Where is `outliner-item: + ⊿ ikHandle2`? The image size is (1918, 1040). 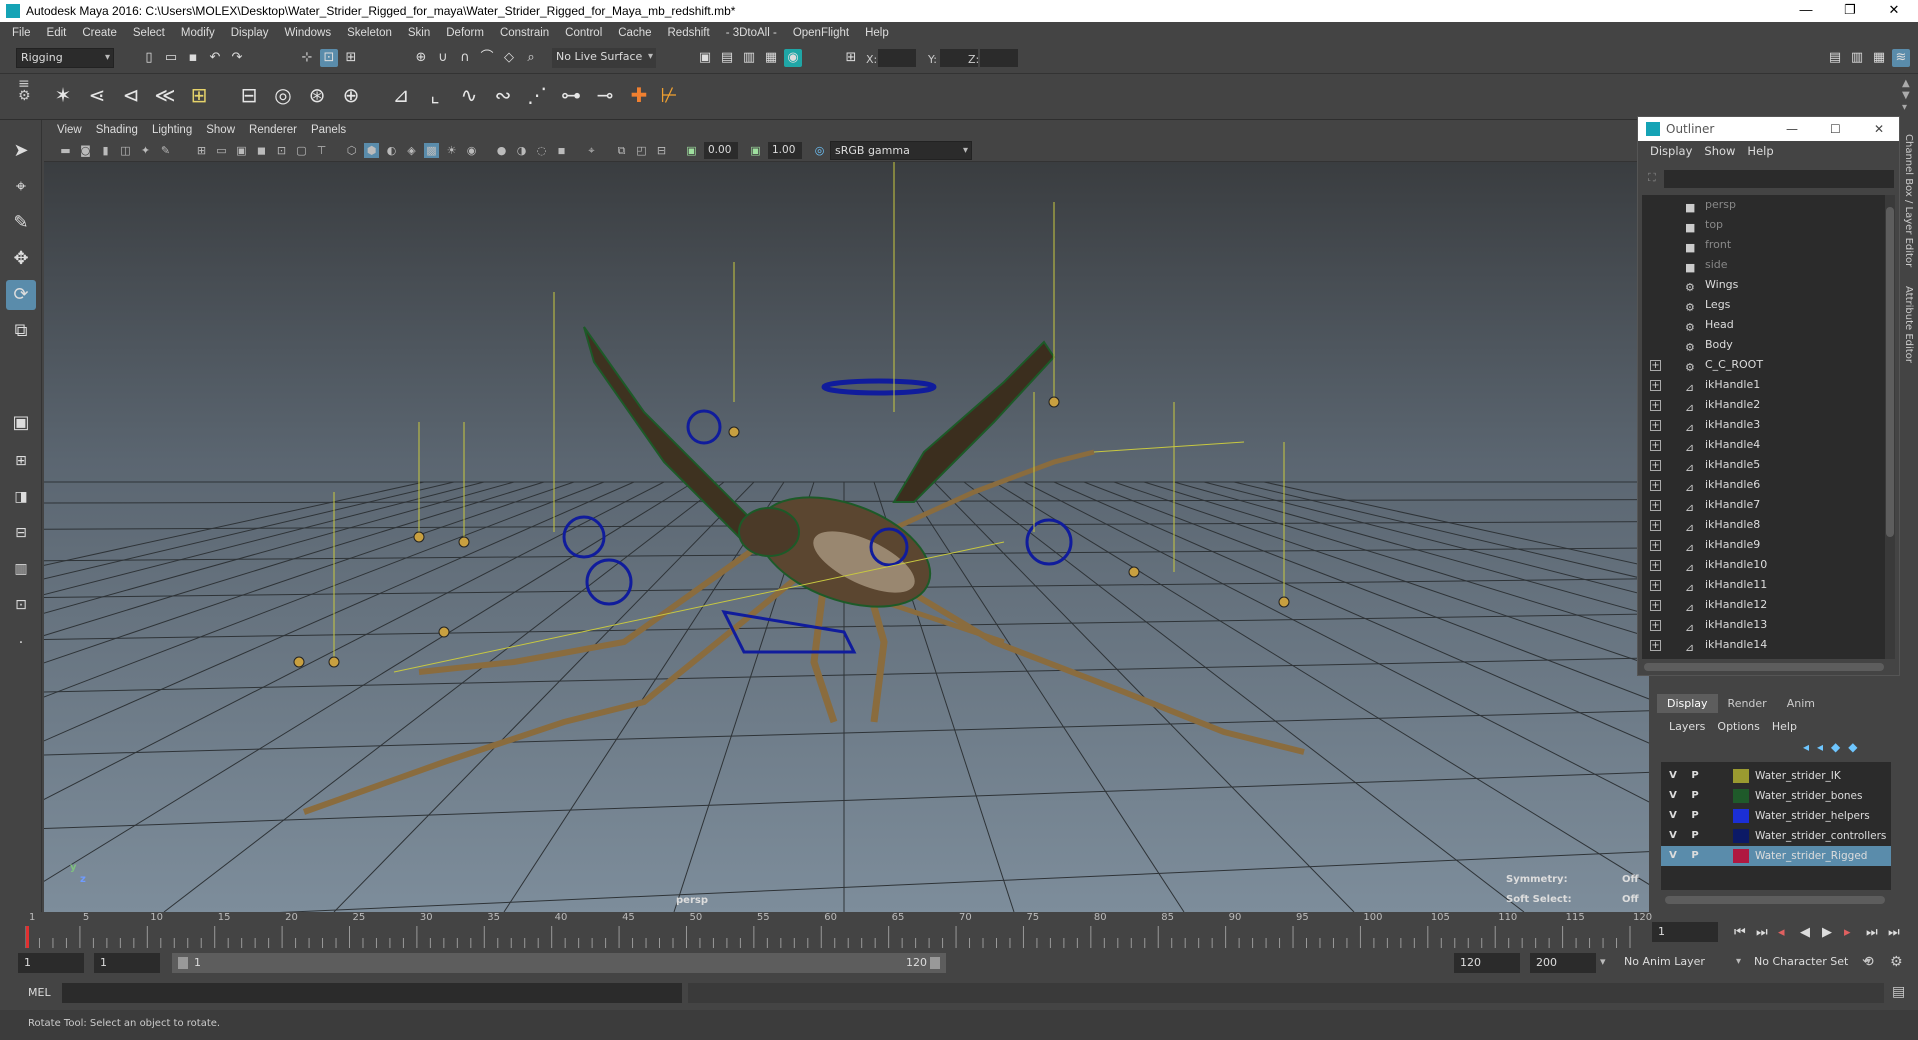
outliner-item: + ⊿ ikHandle2 is located at coordinates (1764, 405).